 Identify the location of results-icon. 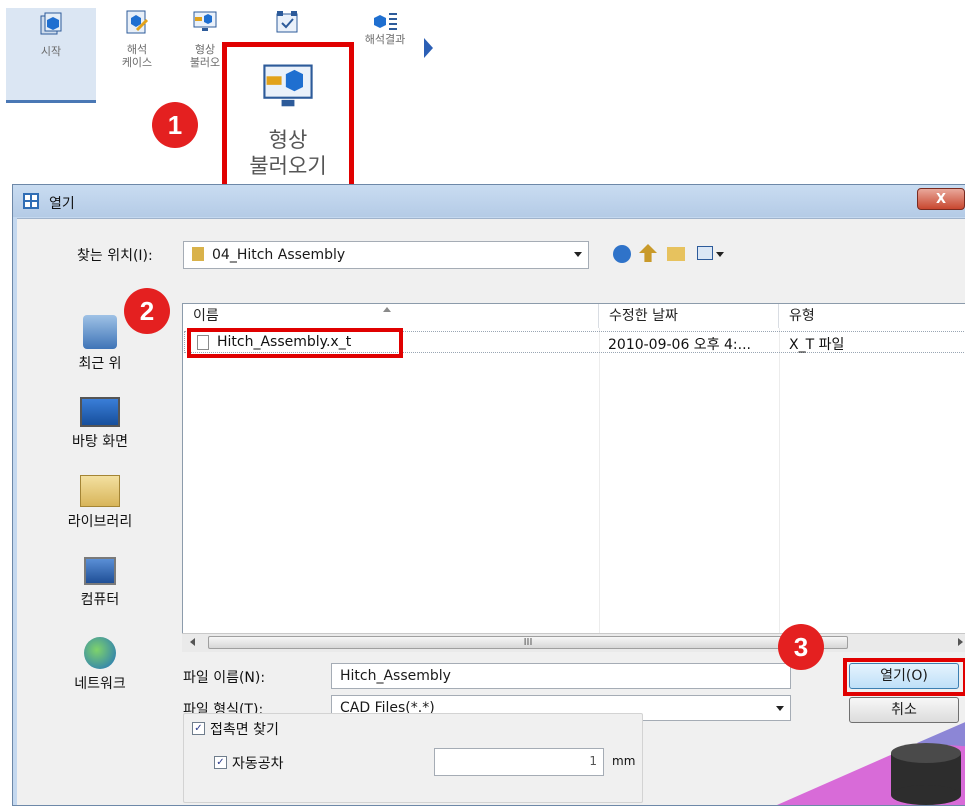
(385, 21).